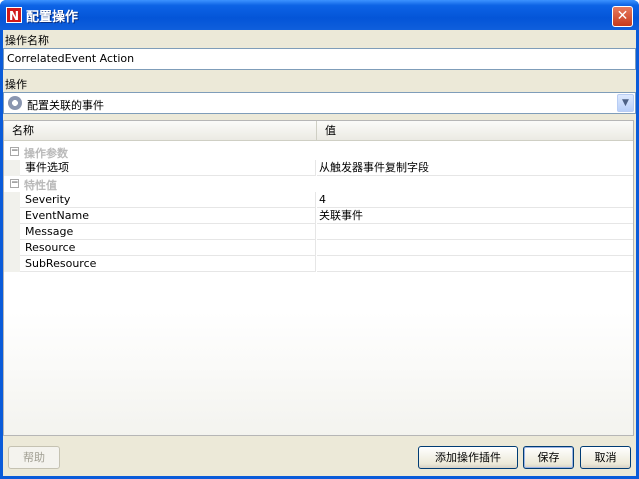 Image resolution: width=639 pixels, height=479 pixels. Describe the element at coordinates (14, 15) in the screenshot. I see `app-logo-icon: N` at that location.